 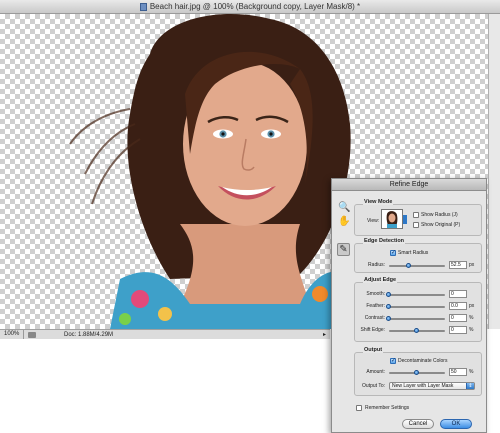 I want to click on amount-unit: %, so click(x=471, y=372).